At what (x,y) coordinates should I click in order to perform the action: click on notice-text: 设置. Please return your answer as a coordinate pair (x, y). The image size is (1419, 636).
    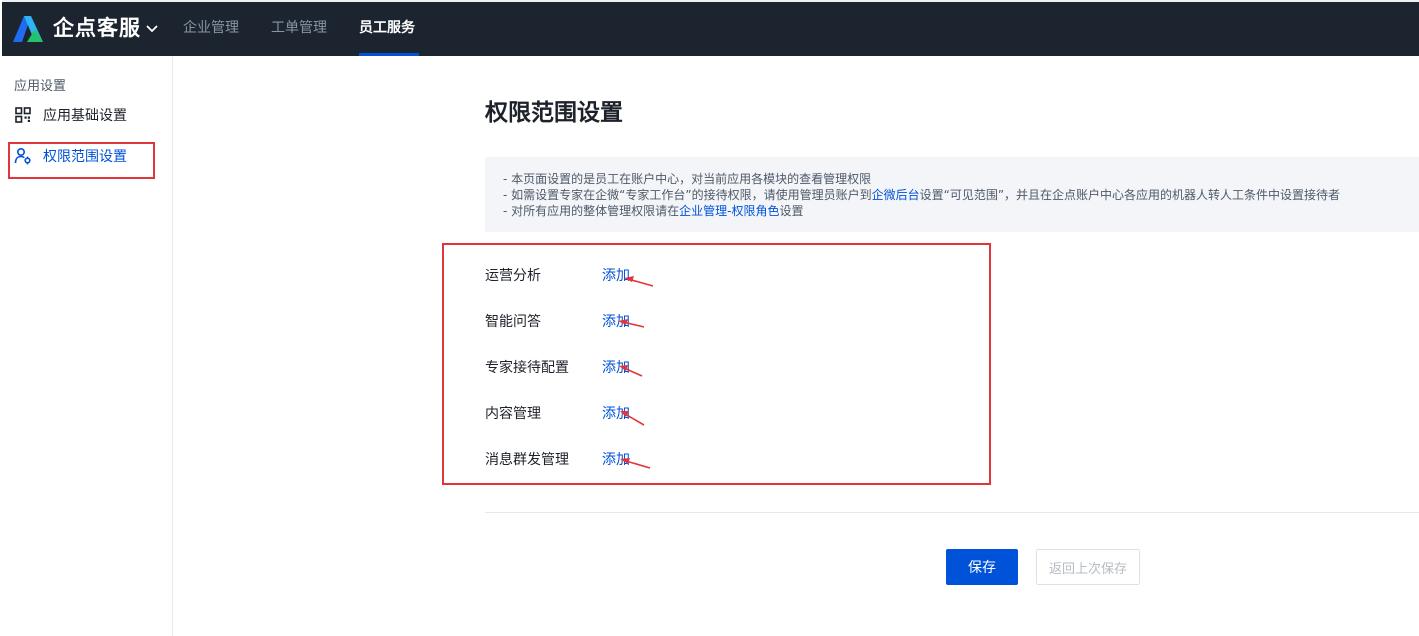
    Looking at the image, I should click on (791, 211).